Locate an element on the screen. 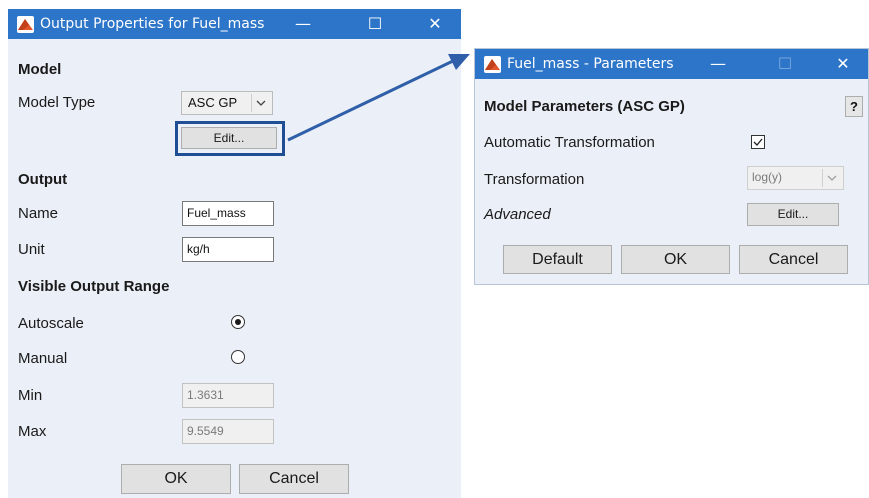  min-field: 1.3631 is located at coordinates (228, 395).